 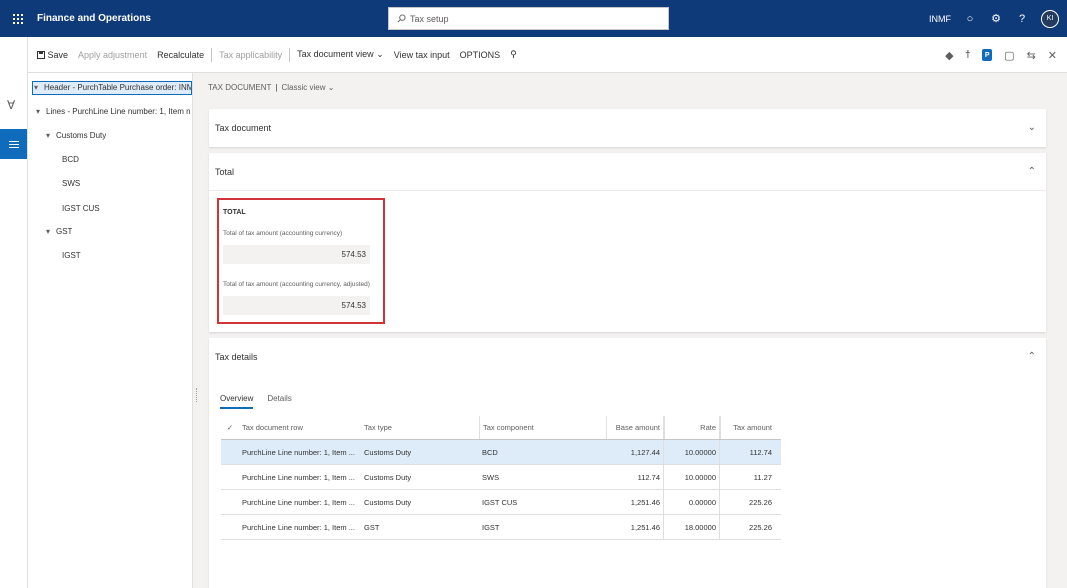 I want to click on recalculate-button: Recalculate, so click(x=180, y=55).